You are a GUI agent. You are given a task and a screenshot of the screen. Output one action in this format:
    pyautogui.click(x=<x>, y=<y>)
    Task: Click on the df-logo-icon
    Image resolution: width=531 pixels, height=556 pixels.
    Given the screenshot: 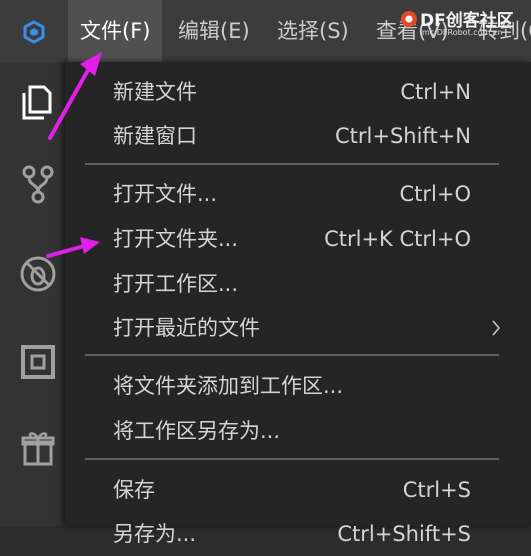 What is the action you would take?
    pyautogui.click(x=409, y=19)
    